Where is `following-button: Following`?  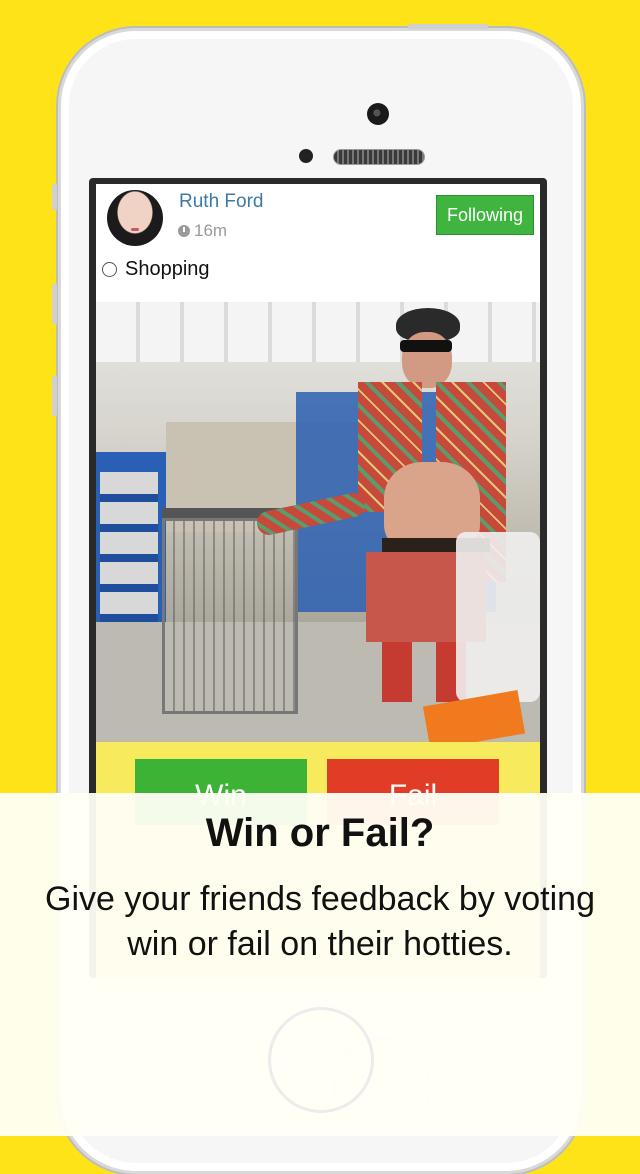 following-button: Following is located at coordinates (485, 215).